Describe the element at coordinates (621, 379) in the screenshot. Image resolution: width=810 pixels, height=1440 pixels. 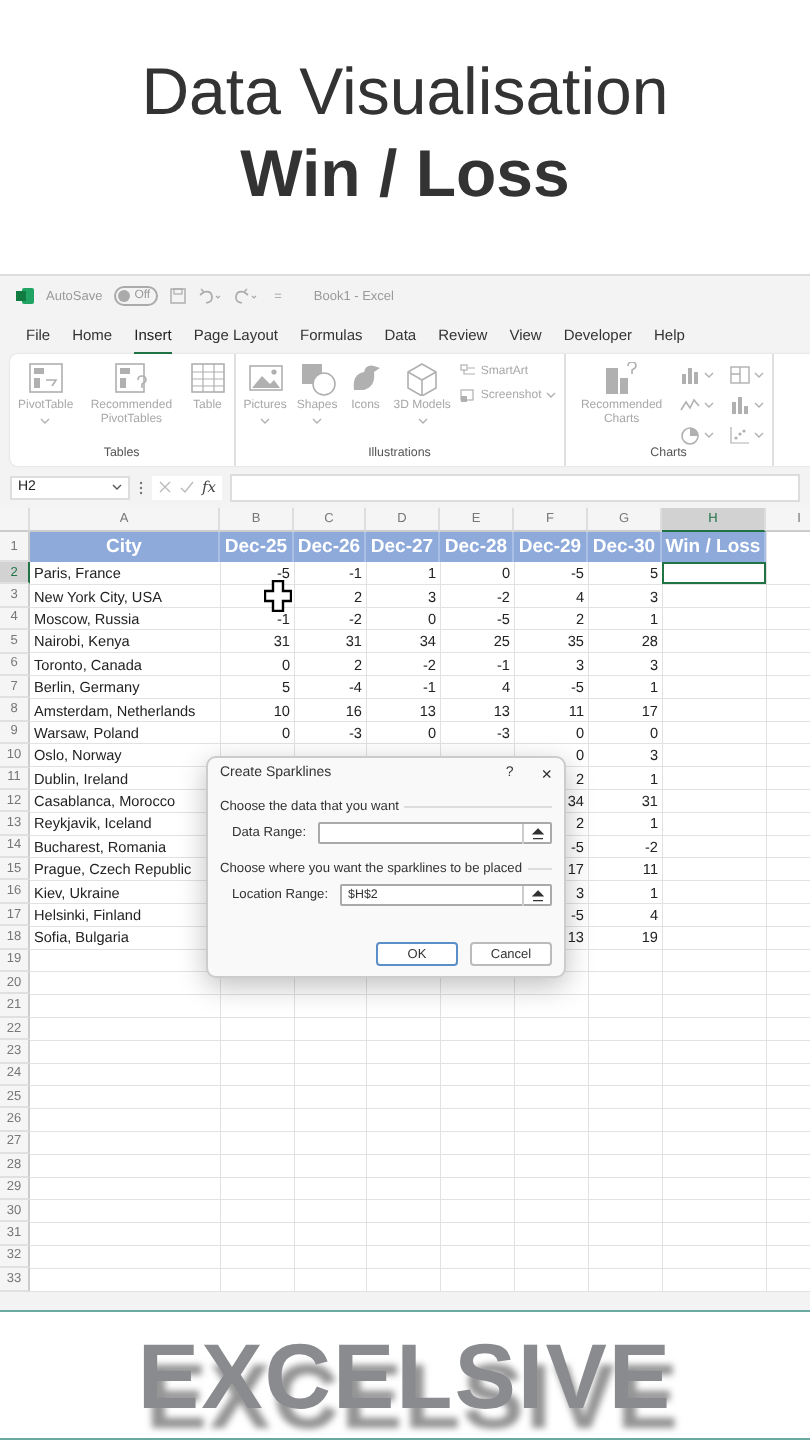
I see `bar-chart-icon` at that location.